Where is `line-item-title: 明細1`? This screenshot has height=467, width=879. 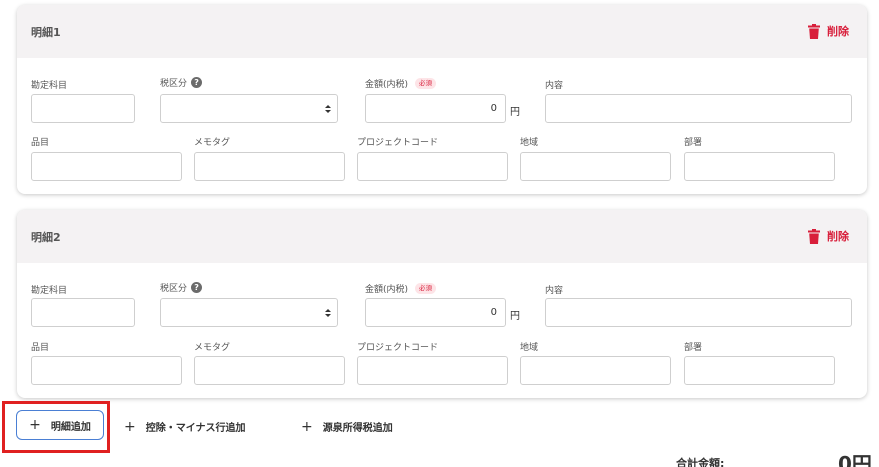 line-item-title: 明細1 is located at coordinates (46, 32).